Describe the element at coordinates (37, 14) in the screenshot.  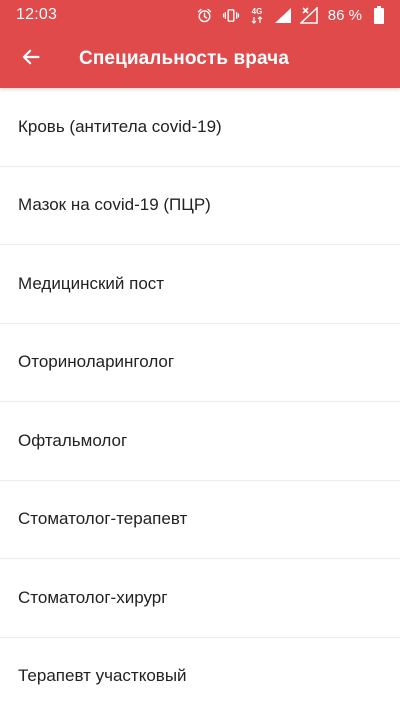
I see `status-time: 12:03` at that location.